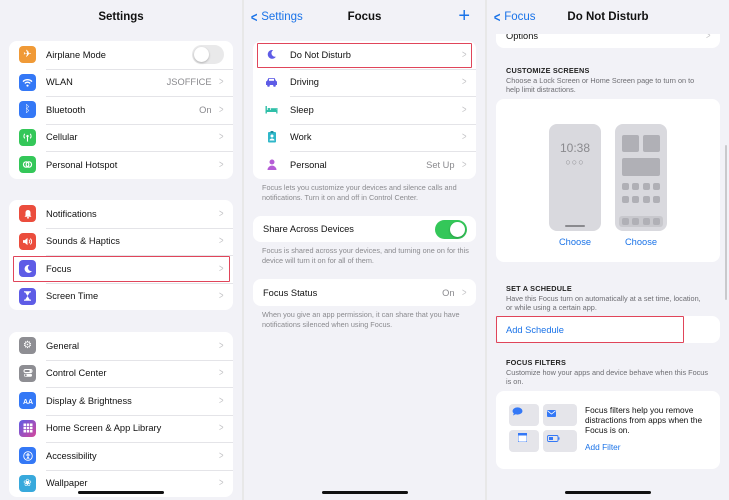 This screenshot has width=729, height=500. What do you see at coordinates (59, 82) in the screenshot?
I see `row-label: WLAN` at bounding box center [59, 82].